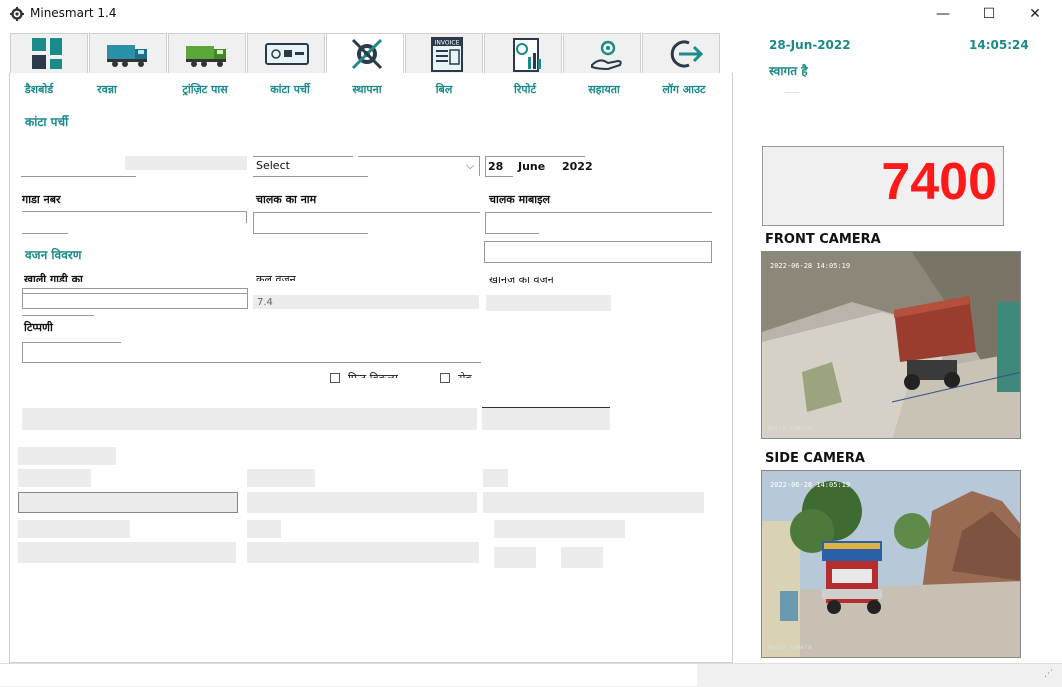 The image size is (1062, 687). Describe the element at coordinates (989, 14) in the screenshot. I see `maximize-button: ☐` at that location.